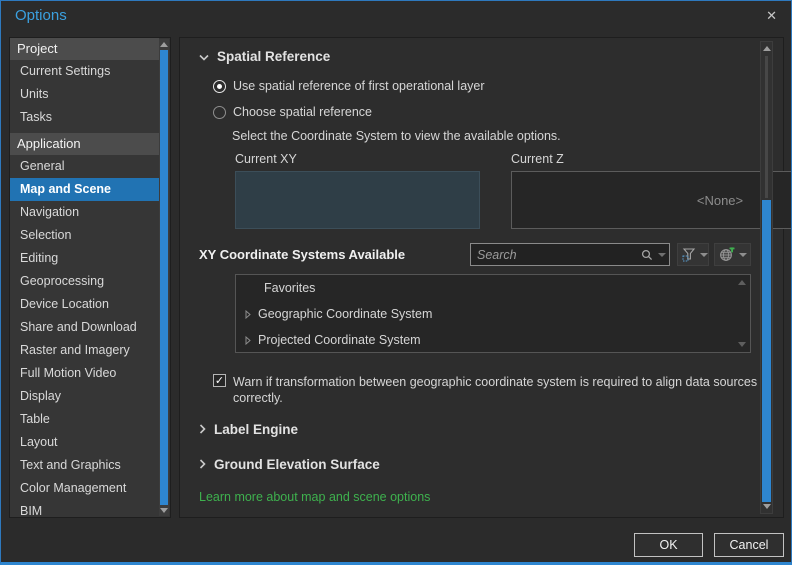  What do you see at coordinates (289, 288) in the screenshot?
I see `tree-item-label: Favorites` at bounding box center [289, 288].